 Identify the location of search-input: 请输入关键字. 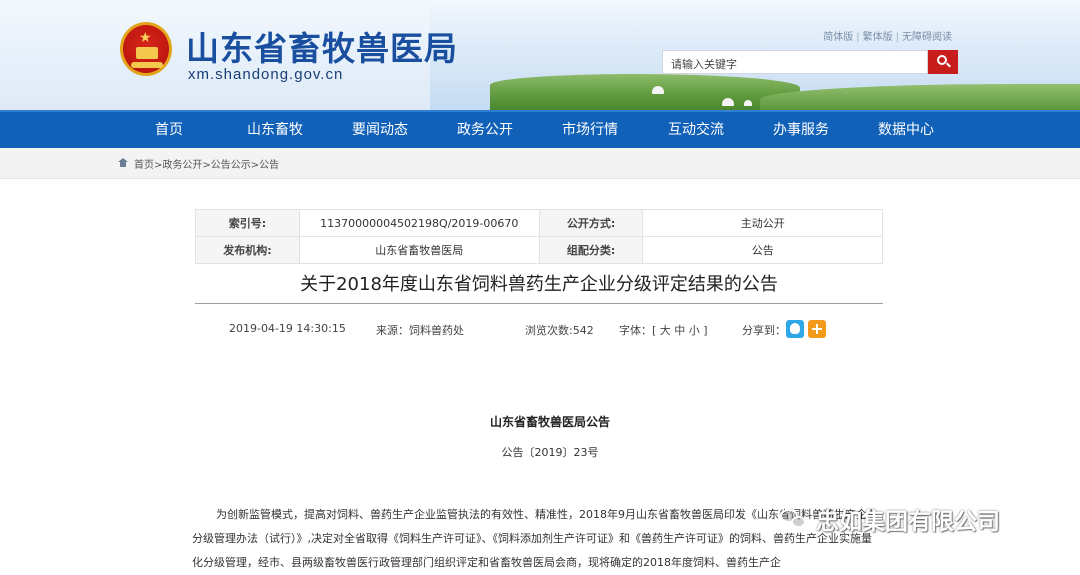
(795, 62).